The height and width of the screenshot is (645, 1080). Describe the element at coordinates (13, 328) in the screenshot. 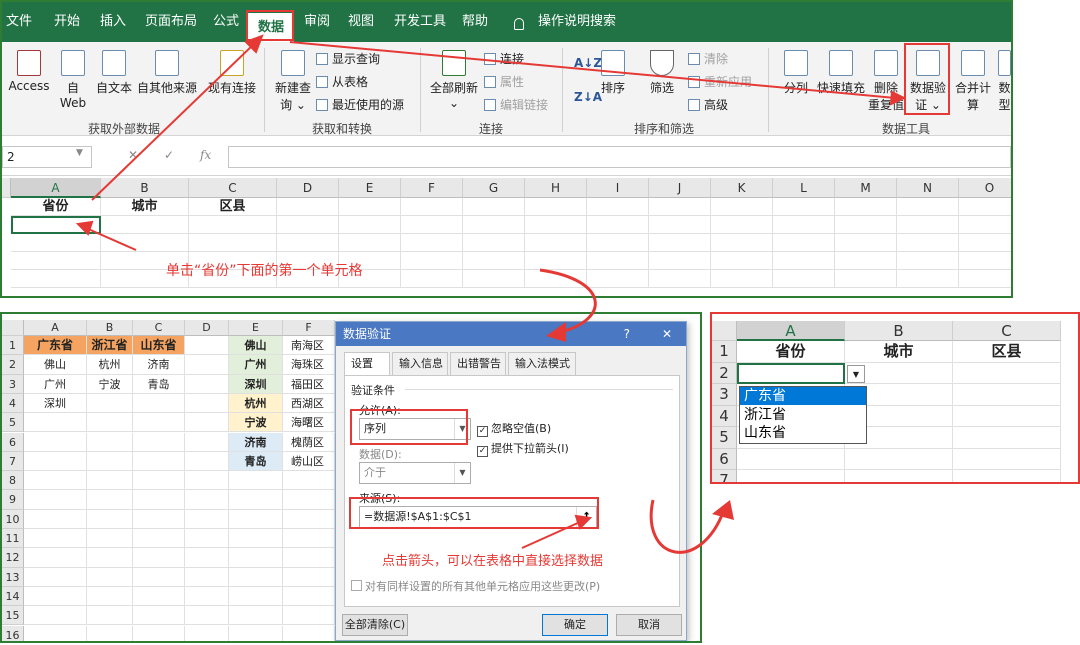

I see `select-all-corner` at that location.